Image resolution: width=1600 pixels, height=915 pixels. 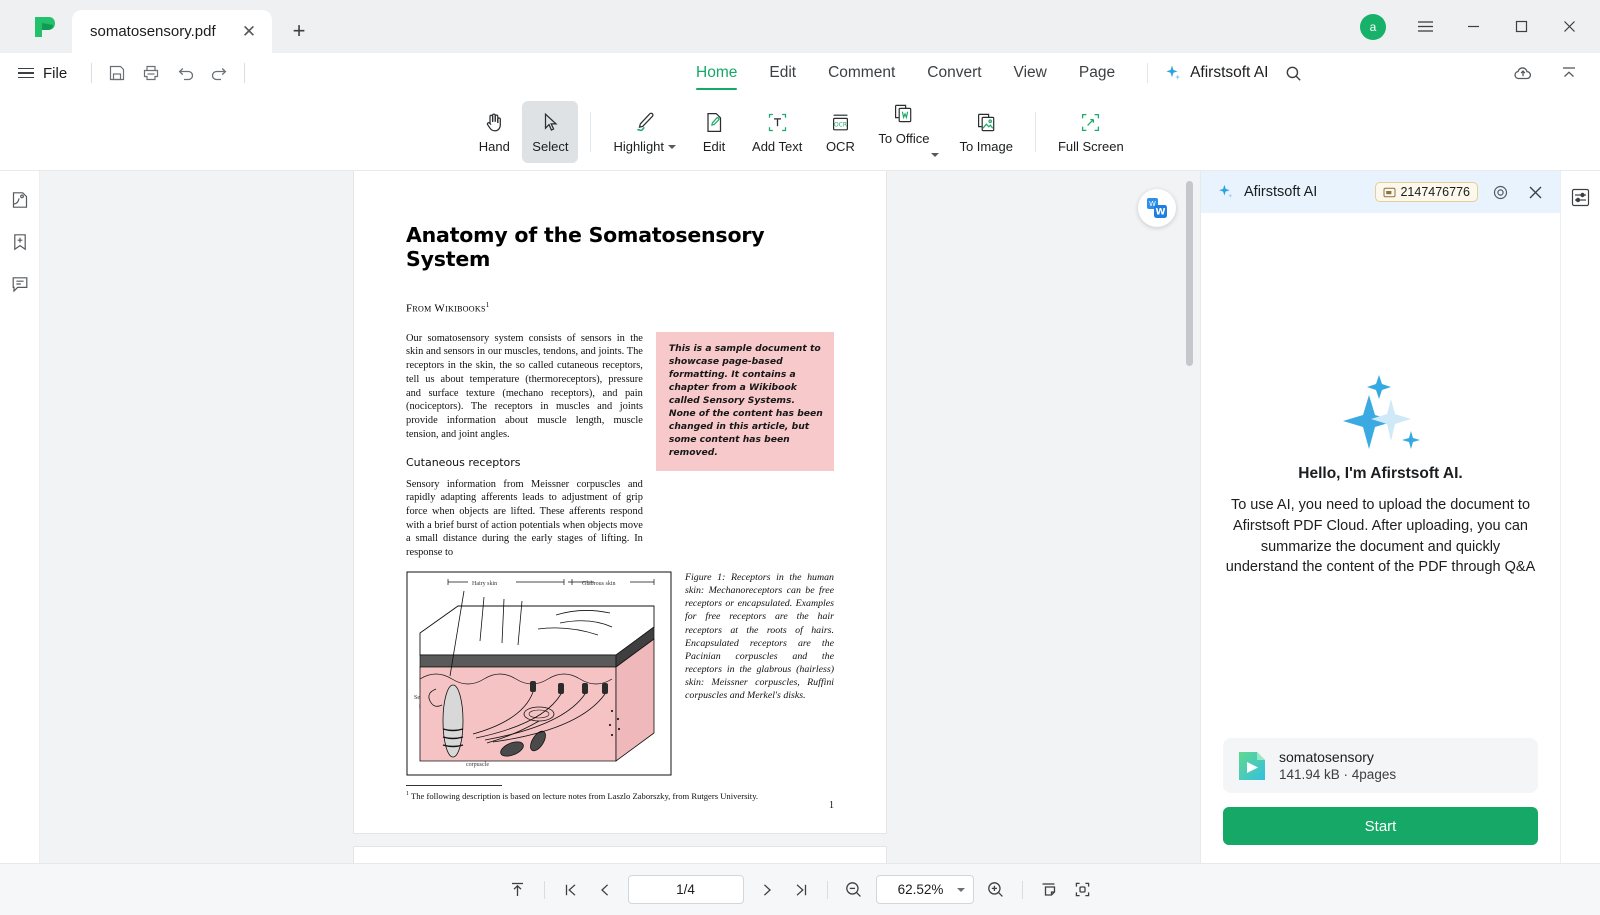 What do you see at coordinates (299, 31) in the screenshot?
I see `new-tab-button: +` at bounding box center [299, 31].